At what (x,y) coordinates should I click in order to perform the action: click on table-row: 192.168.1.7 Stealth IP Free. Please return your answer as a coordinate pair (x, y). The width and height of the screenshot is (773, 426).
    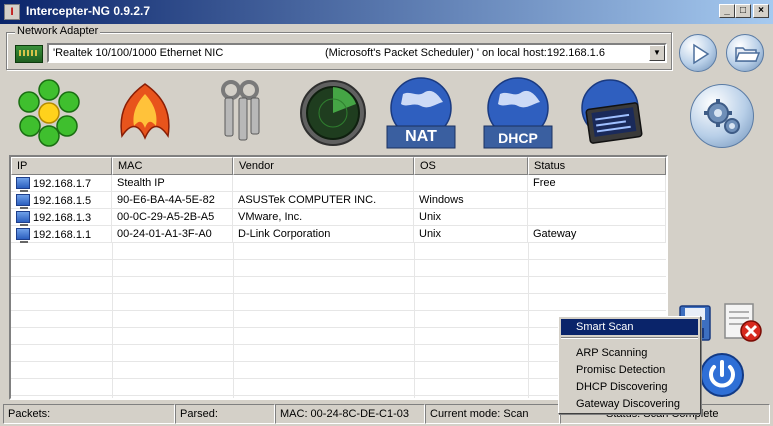
    Looking at the image, I should click on (338, 183).